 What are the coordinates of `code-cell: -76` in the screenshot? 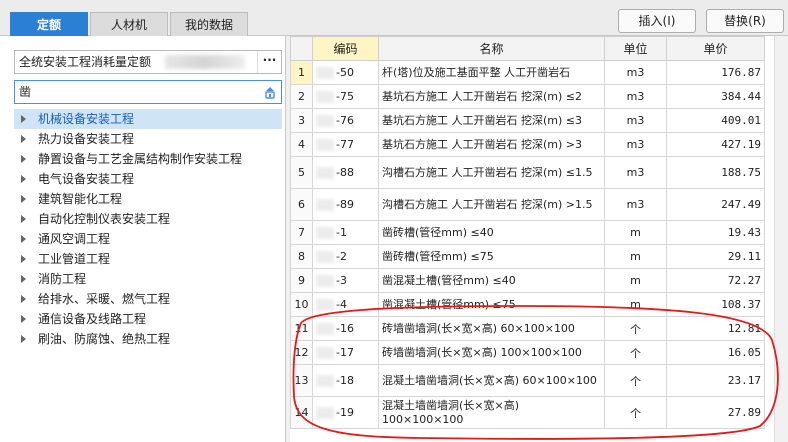 It's located at (345, 120).